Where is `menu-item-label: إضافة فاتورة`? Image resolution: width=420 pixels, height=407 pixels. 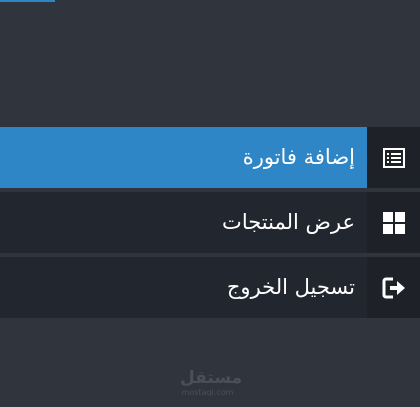 menu-item-label: إضافة فاتورة is located at coordinates (298, 157).